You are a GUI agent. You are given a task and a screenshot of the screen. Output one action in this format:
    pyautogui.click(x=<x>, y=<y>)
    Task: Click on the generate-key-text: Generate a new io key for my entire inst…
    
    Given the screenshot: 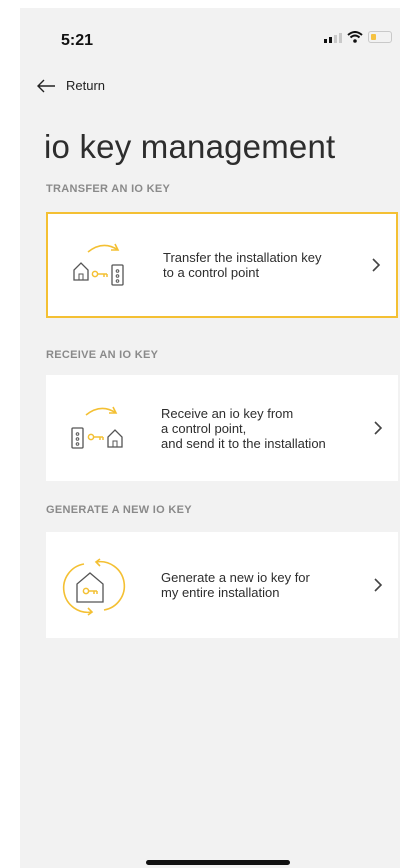 What is the action you would take?
    pyautogui.click(x=235, y=585)
    